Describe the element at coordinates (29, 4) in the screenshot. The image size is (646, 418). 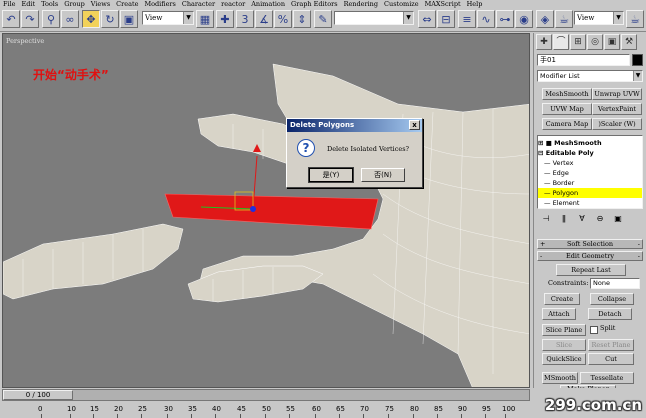
I see `menu-item-edit: Edit` at that location.